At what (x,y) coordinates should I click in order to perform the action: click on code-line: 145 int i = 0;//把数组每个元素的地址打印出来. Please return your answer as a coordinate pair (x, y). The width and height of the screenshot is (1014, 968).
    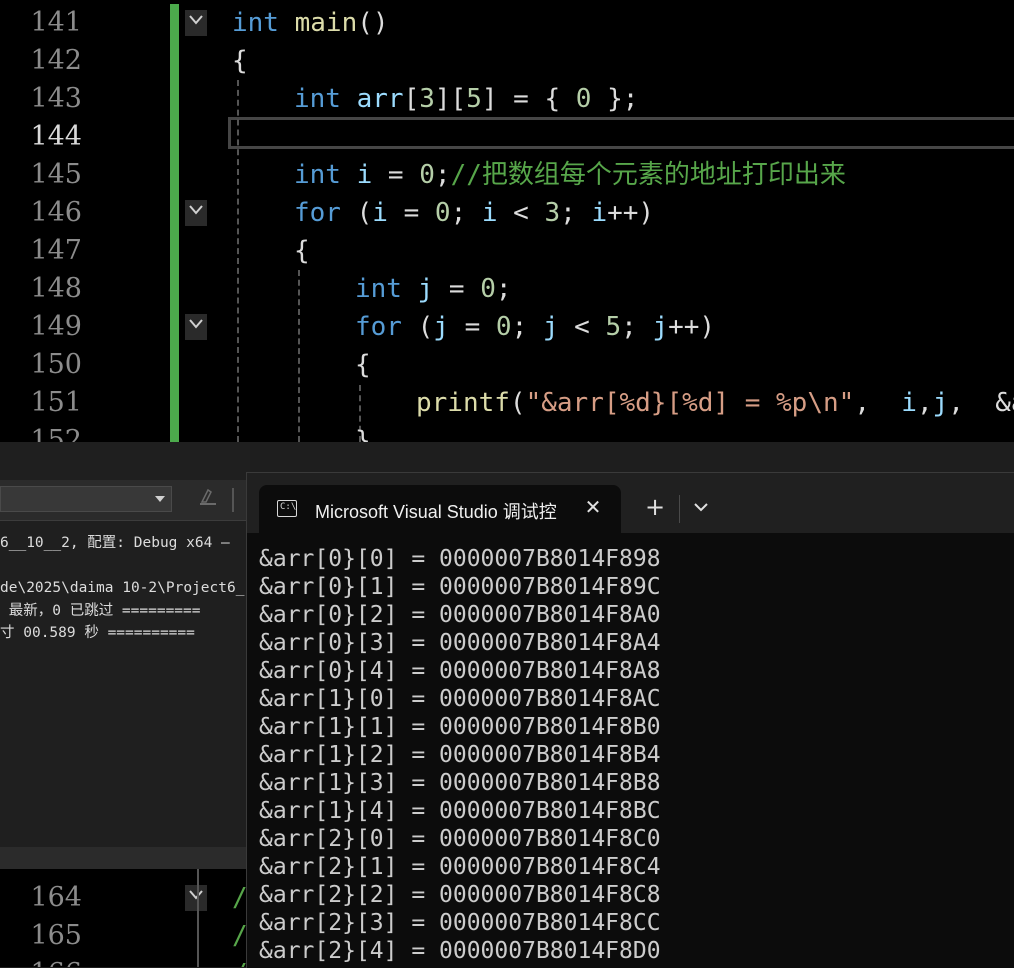
    Looking at the image, I should click on (507, 175).